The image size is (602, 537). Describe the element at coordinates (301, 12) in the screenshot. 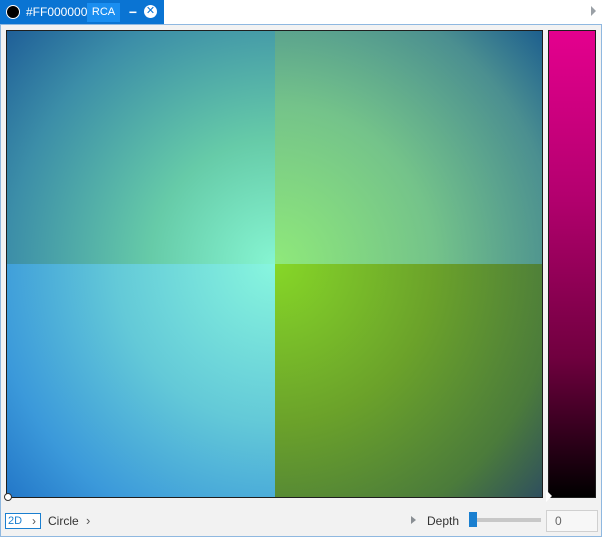

I see `title-bar: #FF000000 RCA − ✕` at that location.